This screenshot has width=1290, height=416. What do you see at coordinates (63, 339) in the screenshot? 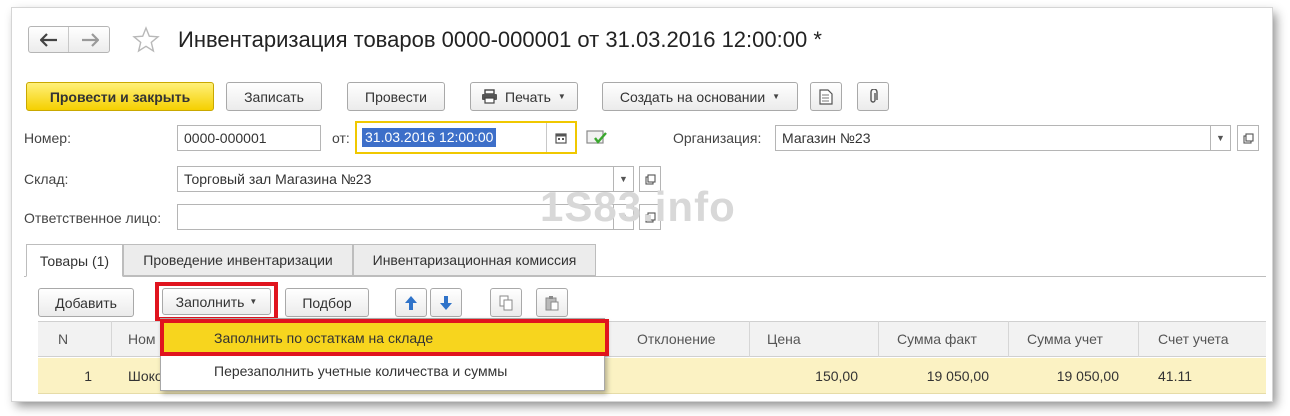
I see `column-header-n: N` at bounding box center [63, 339].